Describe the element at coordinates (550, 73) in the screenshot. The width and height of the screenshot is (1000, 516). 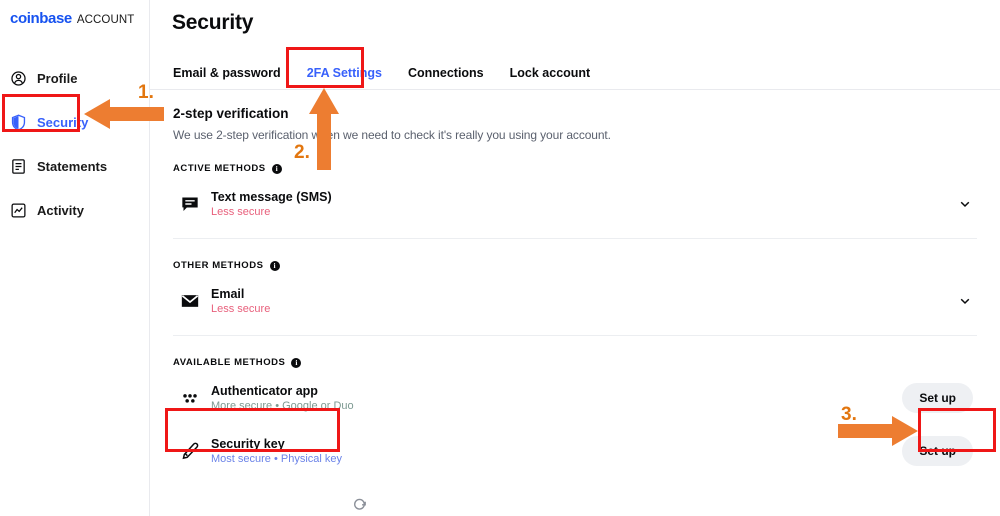
I see `tab-lock-account: Lock account` at that location.